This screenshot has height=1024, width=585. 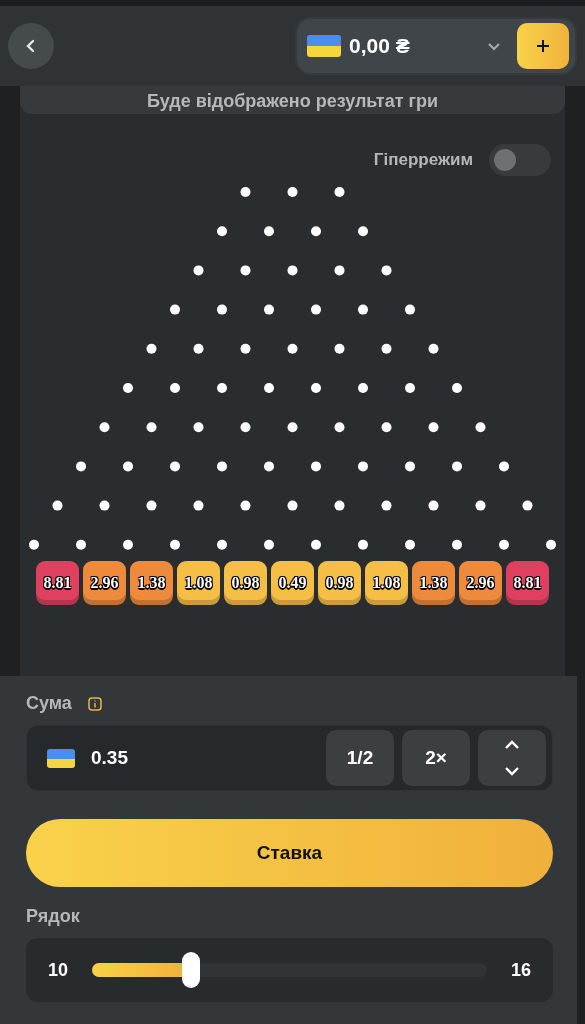 I want to click on balance-selector: 0,00 ₴, so click(x=436, y=46).